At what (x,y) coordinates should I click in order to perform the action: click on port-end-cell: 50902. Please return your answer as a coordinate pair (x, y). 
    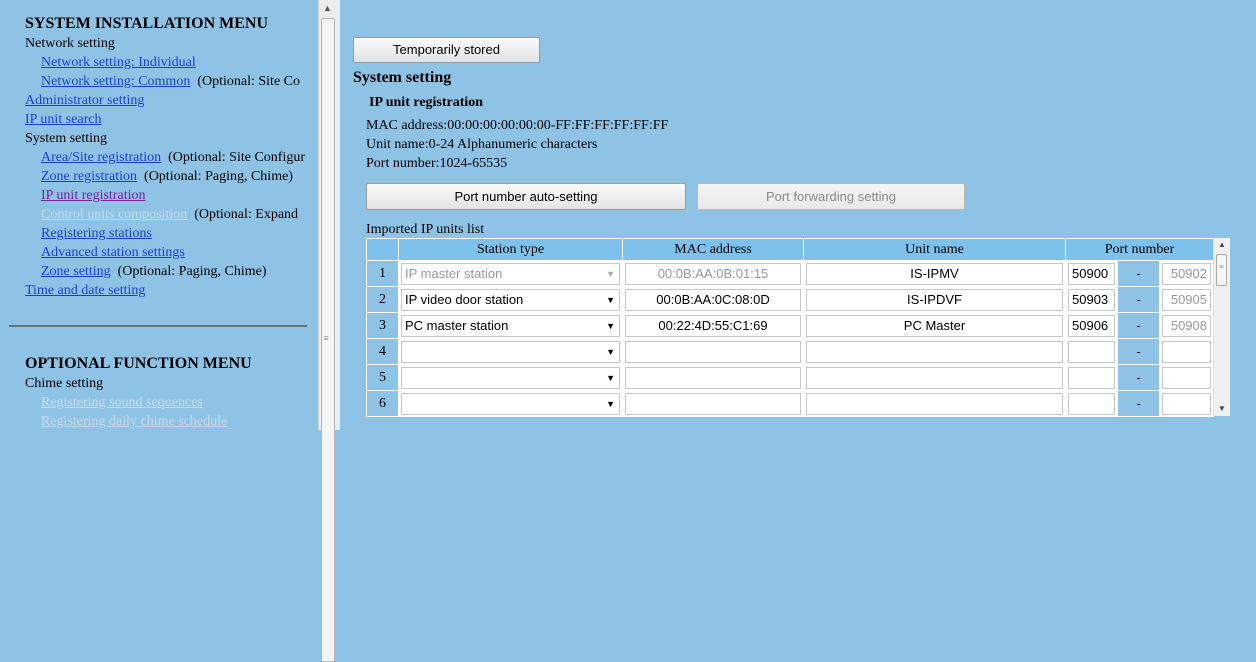
    Looking at the image, I should click on (1186, 273).